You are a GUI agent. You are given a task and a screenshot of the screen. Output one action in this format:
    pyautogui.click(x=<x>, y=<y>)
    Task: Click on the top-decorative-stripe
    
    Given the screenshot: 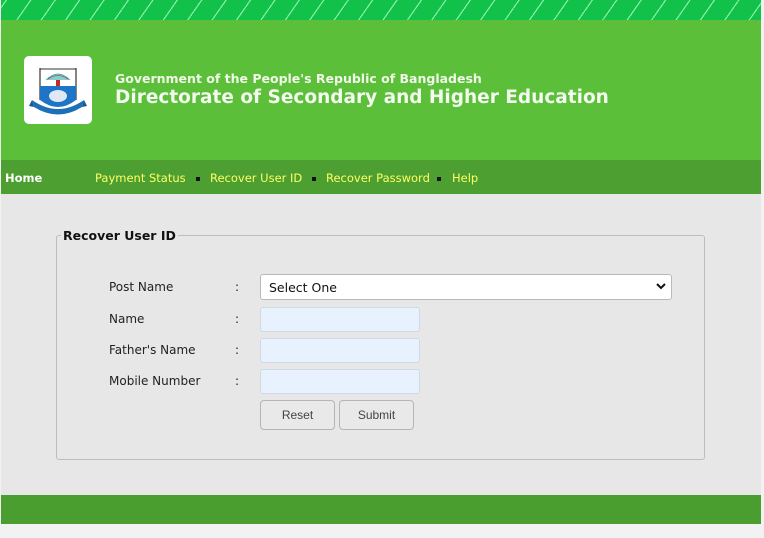 What is the action you would take?
    pyautogui.click(x=381, y=10)
    